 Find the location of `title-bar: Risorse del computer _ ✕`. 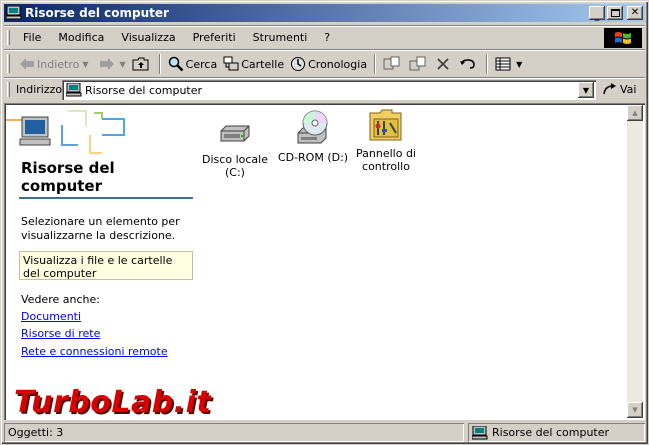

title-bar: Risorse del computer _ ✕ is located at coordinates (324, 13).